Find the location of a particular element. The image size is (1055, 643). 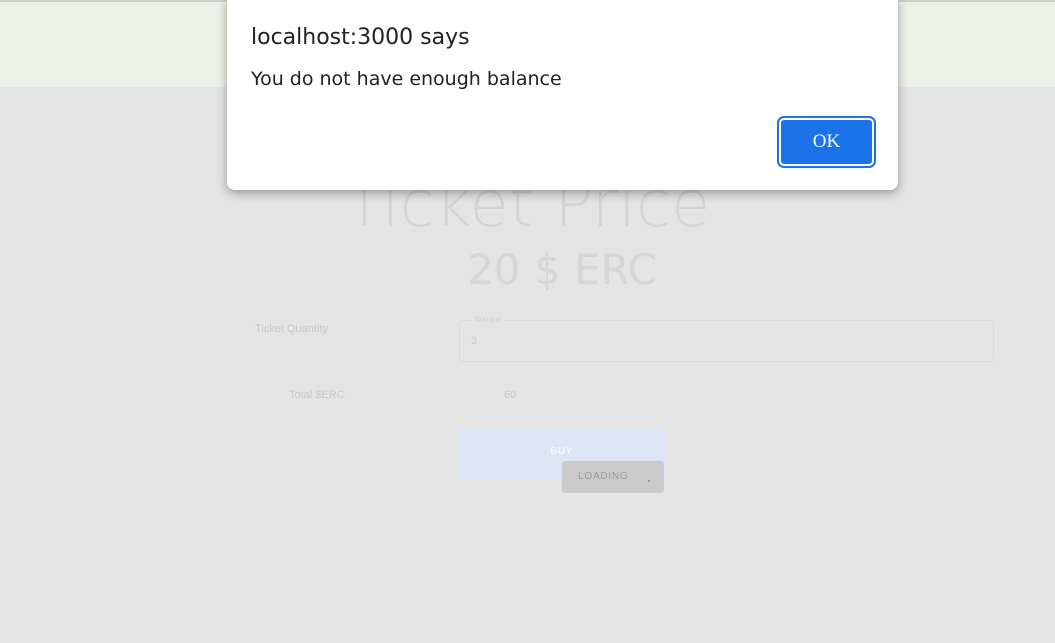

ticket-quantity-input: Number 3 is located at coordinates (726, 338).